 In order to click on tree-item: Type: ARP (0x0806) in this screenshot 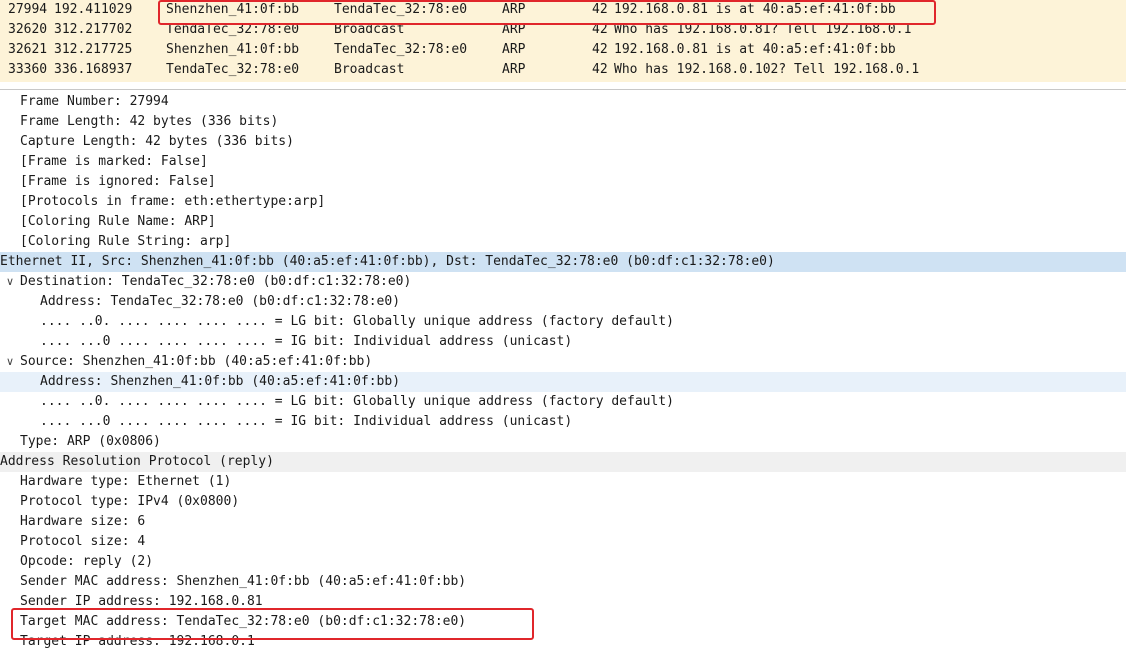, I will do `click(563, 442)`.